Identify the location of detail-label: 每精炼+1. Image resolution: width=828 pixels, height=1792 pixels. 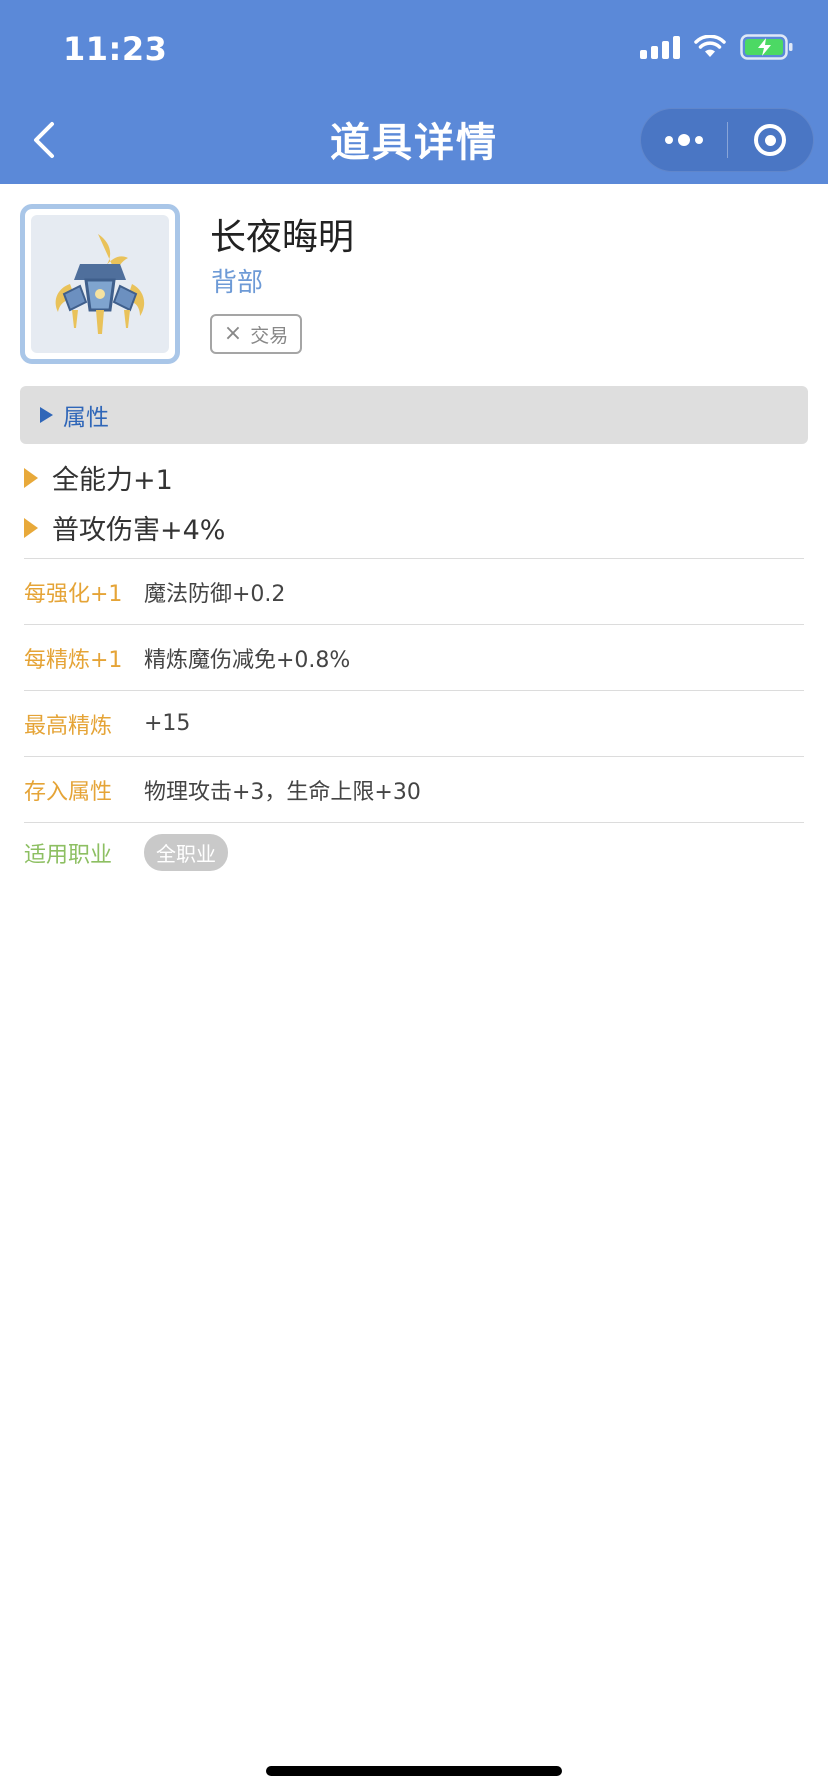
(73, 660).